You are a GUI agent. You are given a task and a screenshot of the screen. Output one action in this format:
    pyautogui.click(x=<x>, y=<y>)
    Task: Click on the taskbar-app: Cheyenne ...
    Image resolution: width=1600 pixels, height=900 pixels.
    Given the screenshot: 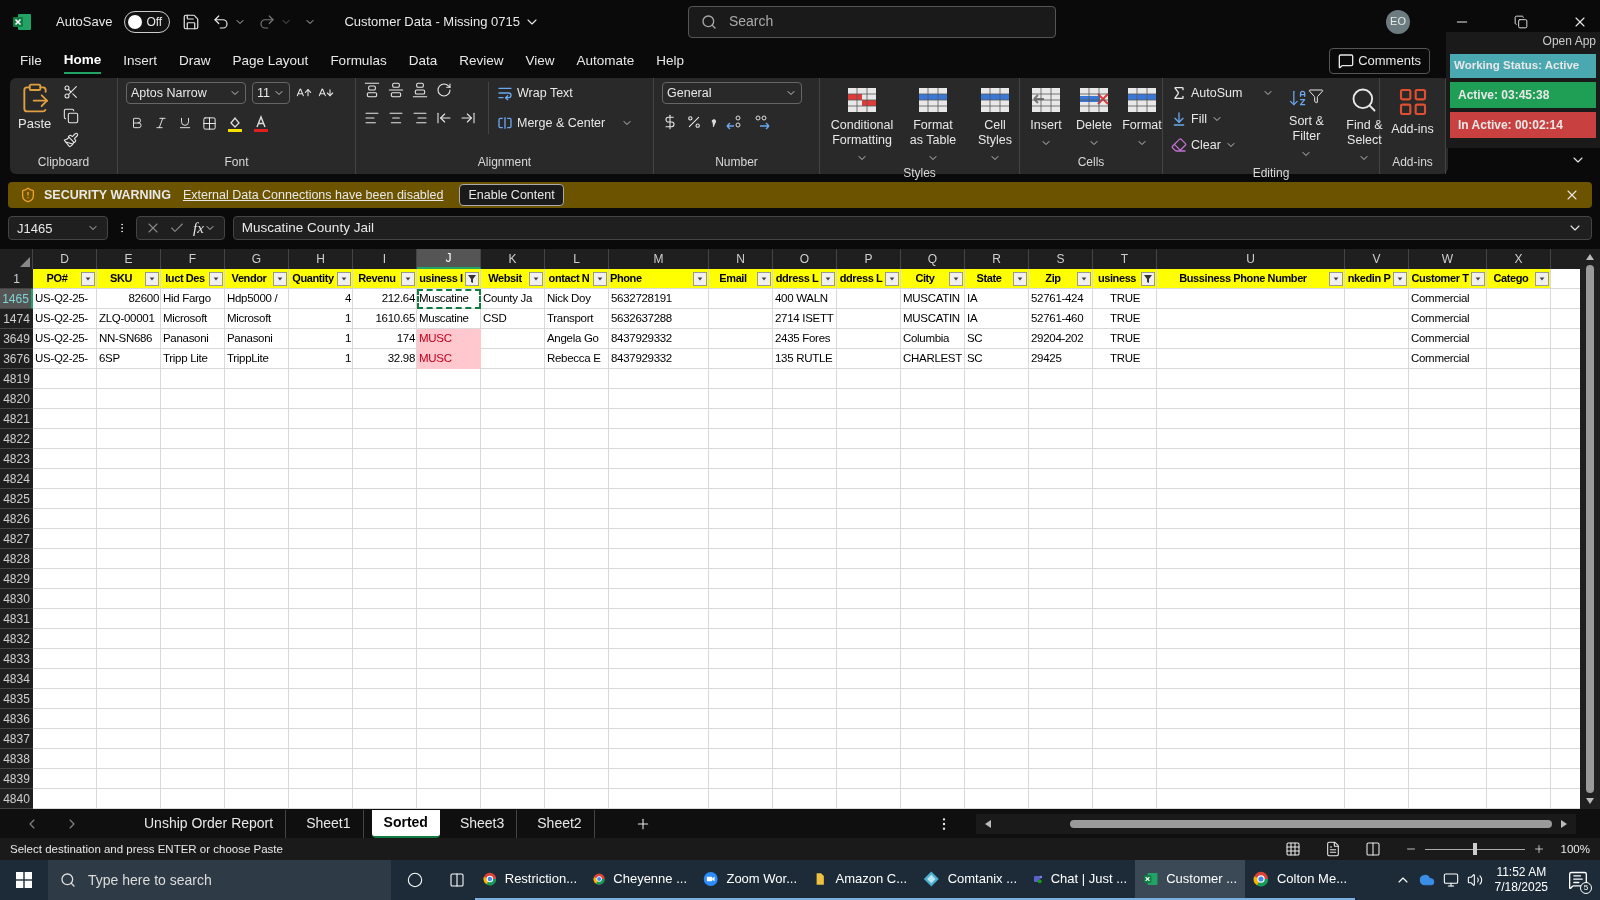 What is the action you would take?
    pyautogui.click(x=640, y=880)
    